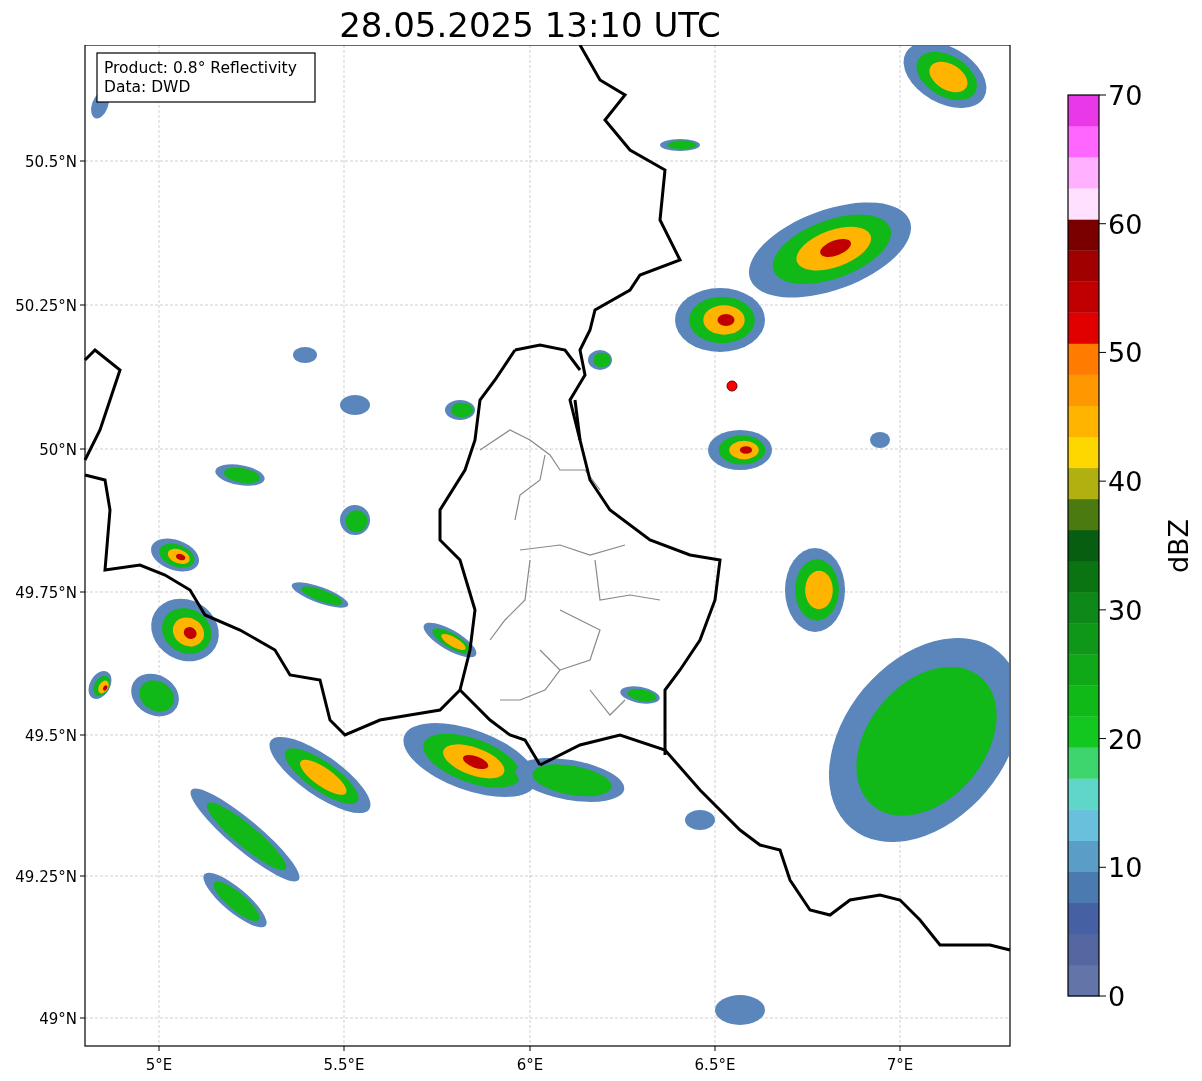 The width and height of the screenshot is (1202, 1081). Describe the element at coordinates (344, 1065) in the screenshot. I see `axis-tick-label: 5.5°E` at that location.